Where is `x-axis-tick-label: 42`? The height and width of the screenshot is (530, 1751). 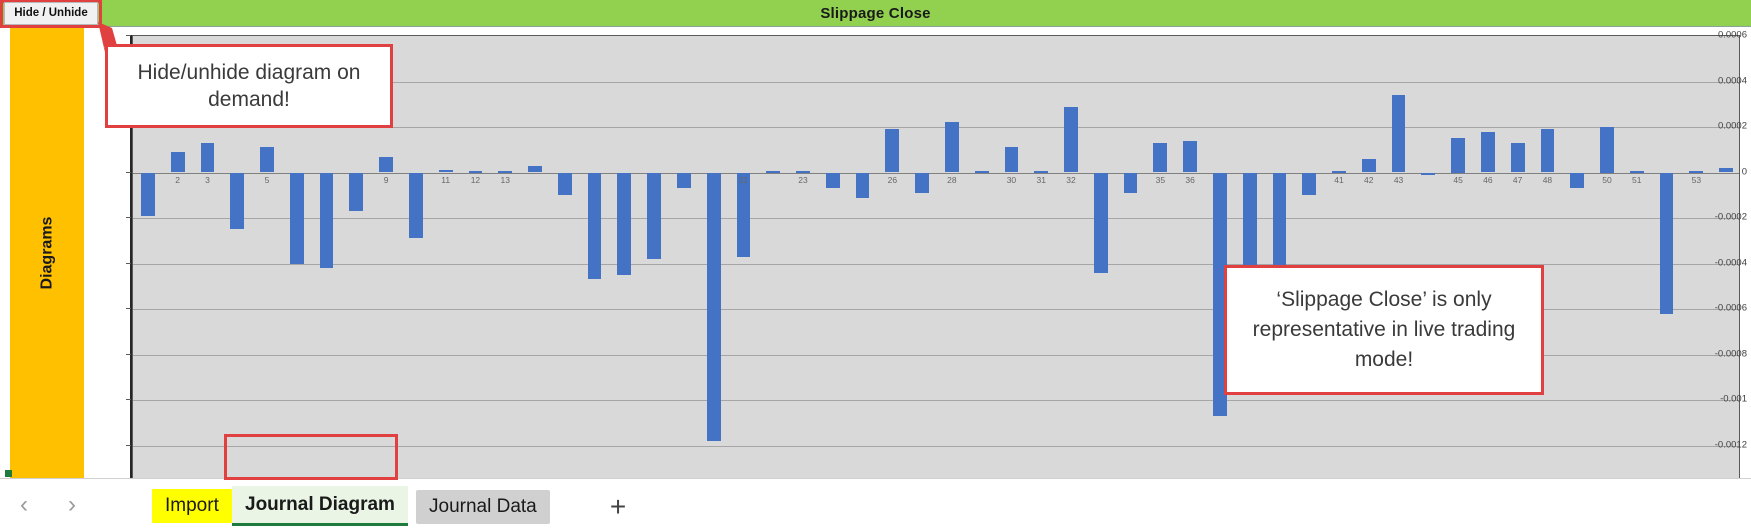
x-axis-tick-label: 42 is located at coordinates (1369, 179).